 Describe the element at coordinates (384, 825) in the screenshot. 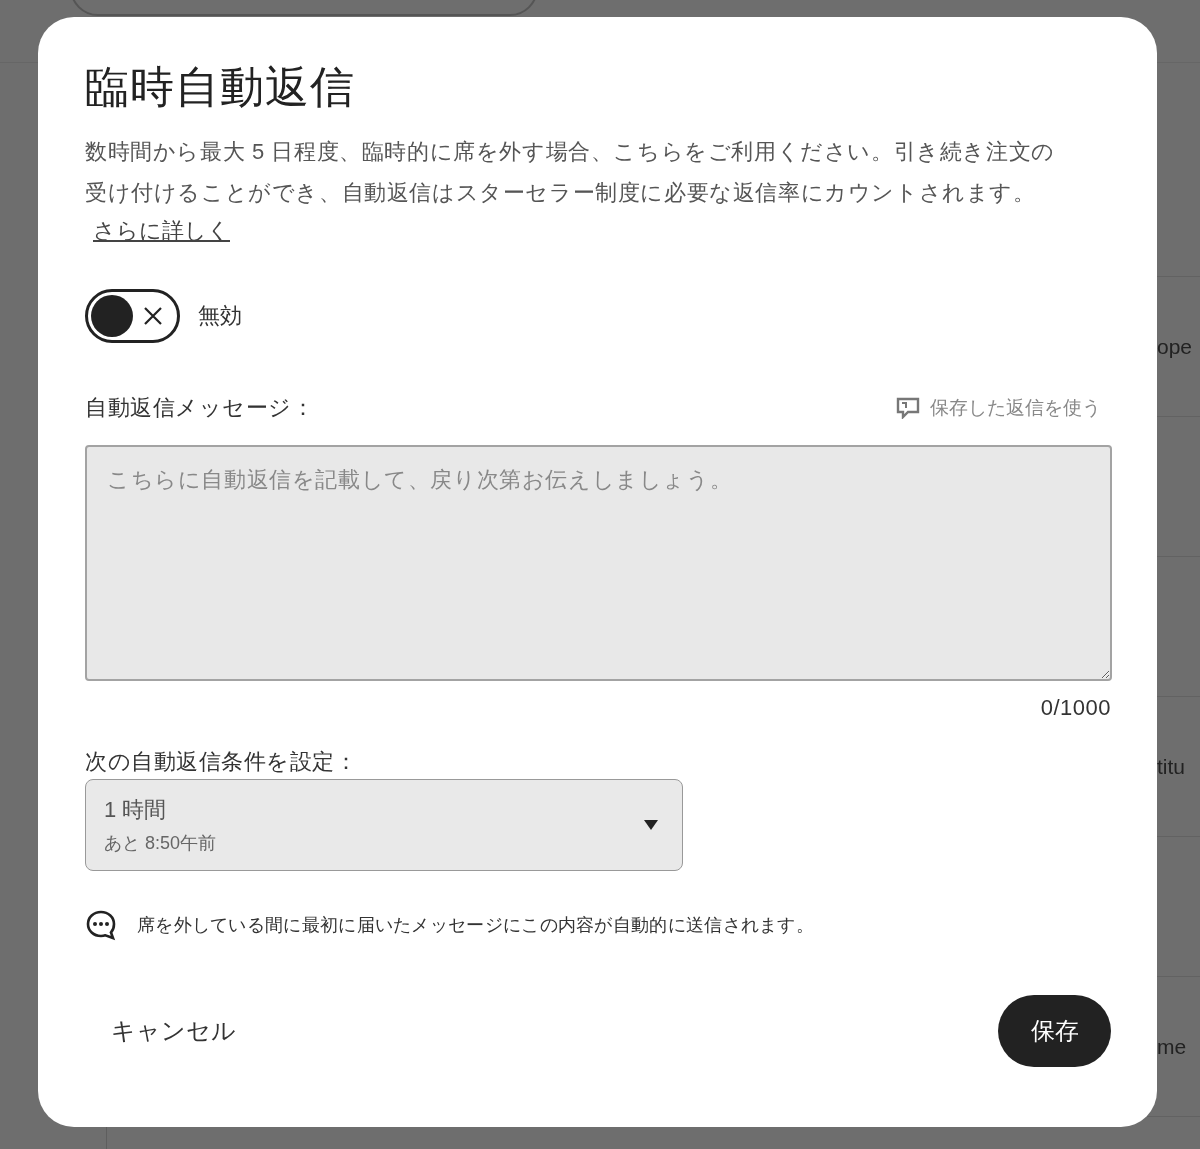

I see `duration-dropdown: 1 時間 あと 8:50午前` at that location.